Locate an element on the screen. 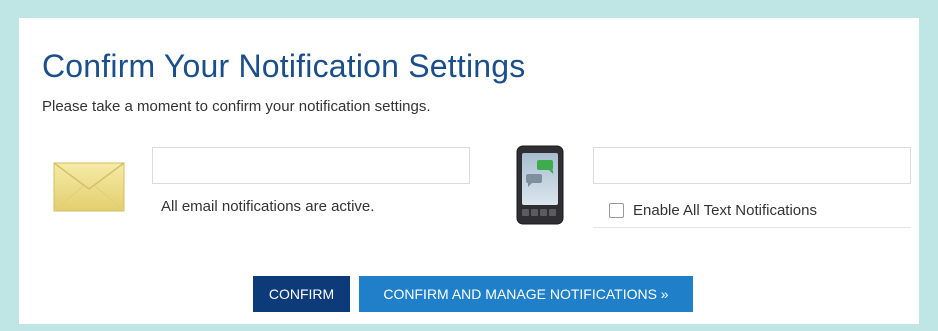 This screenshot has height=331, width=938. enable-text-notifications-checkbox is located at coordinates (616, 210).